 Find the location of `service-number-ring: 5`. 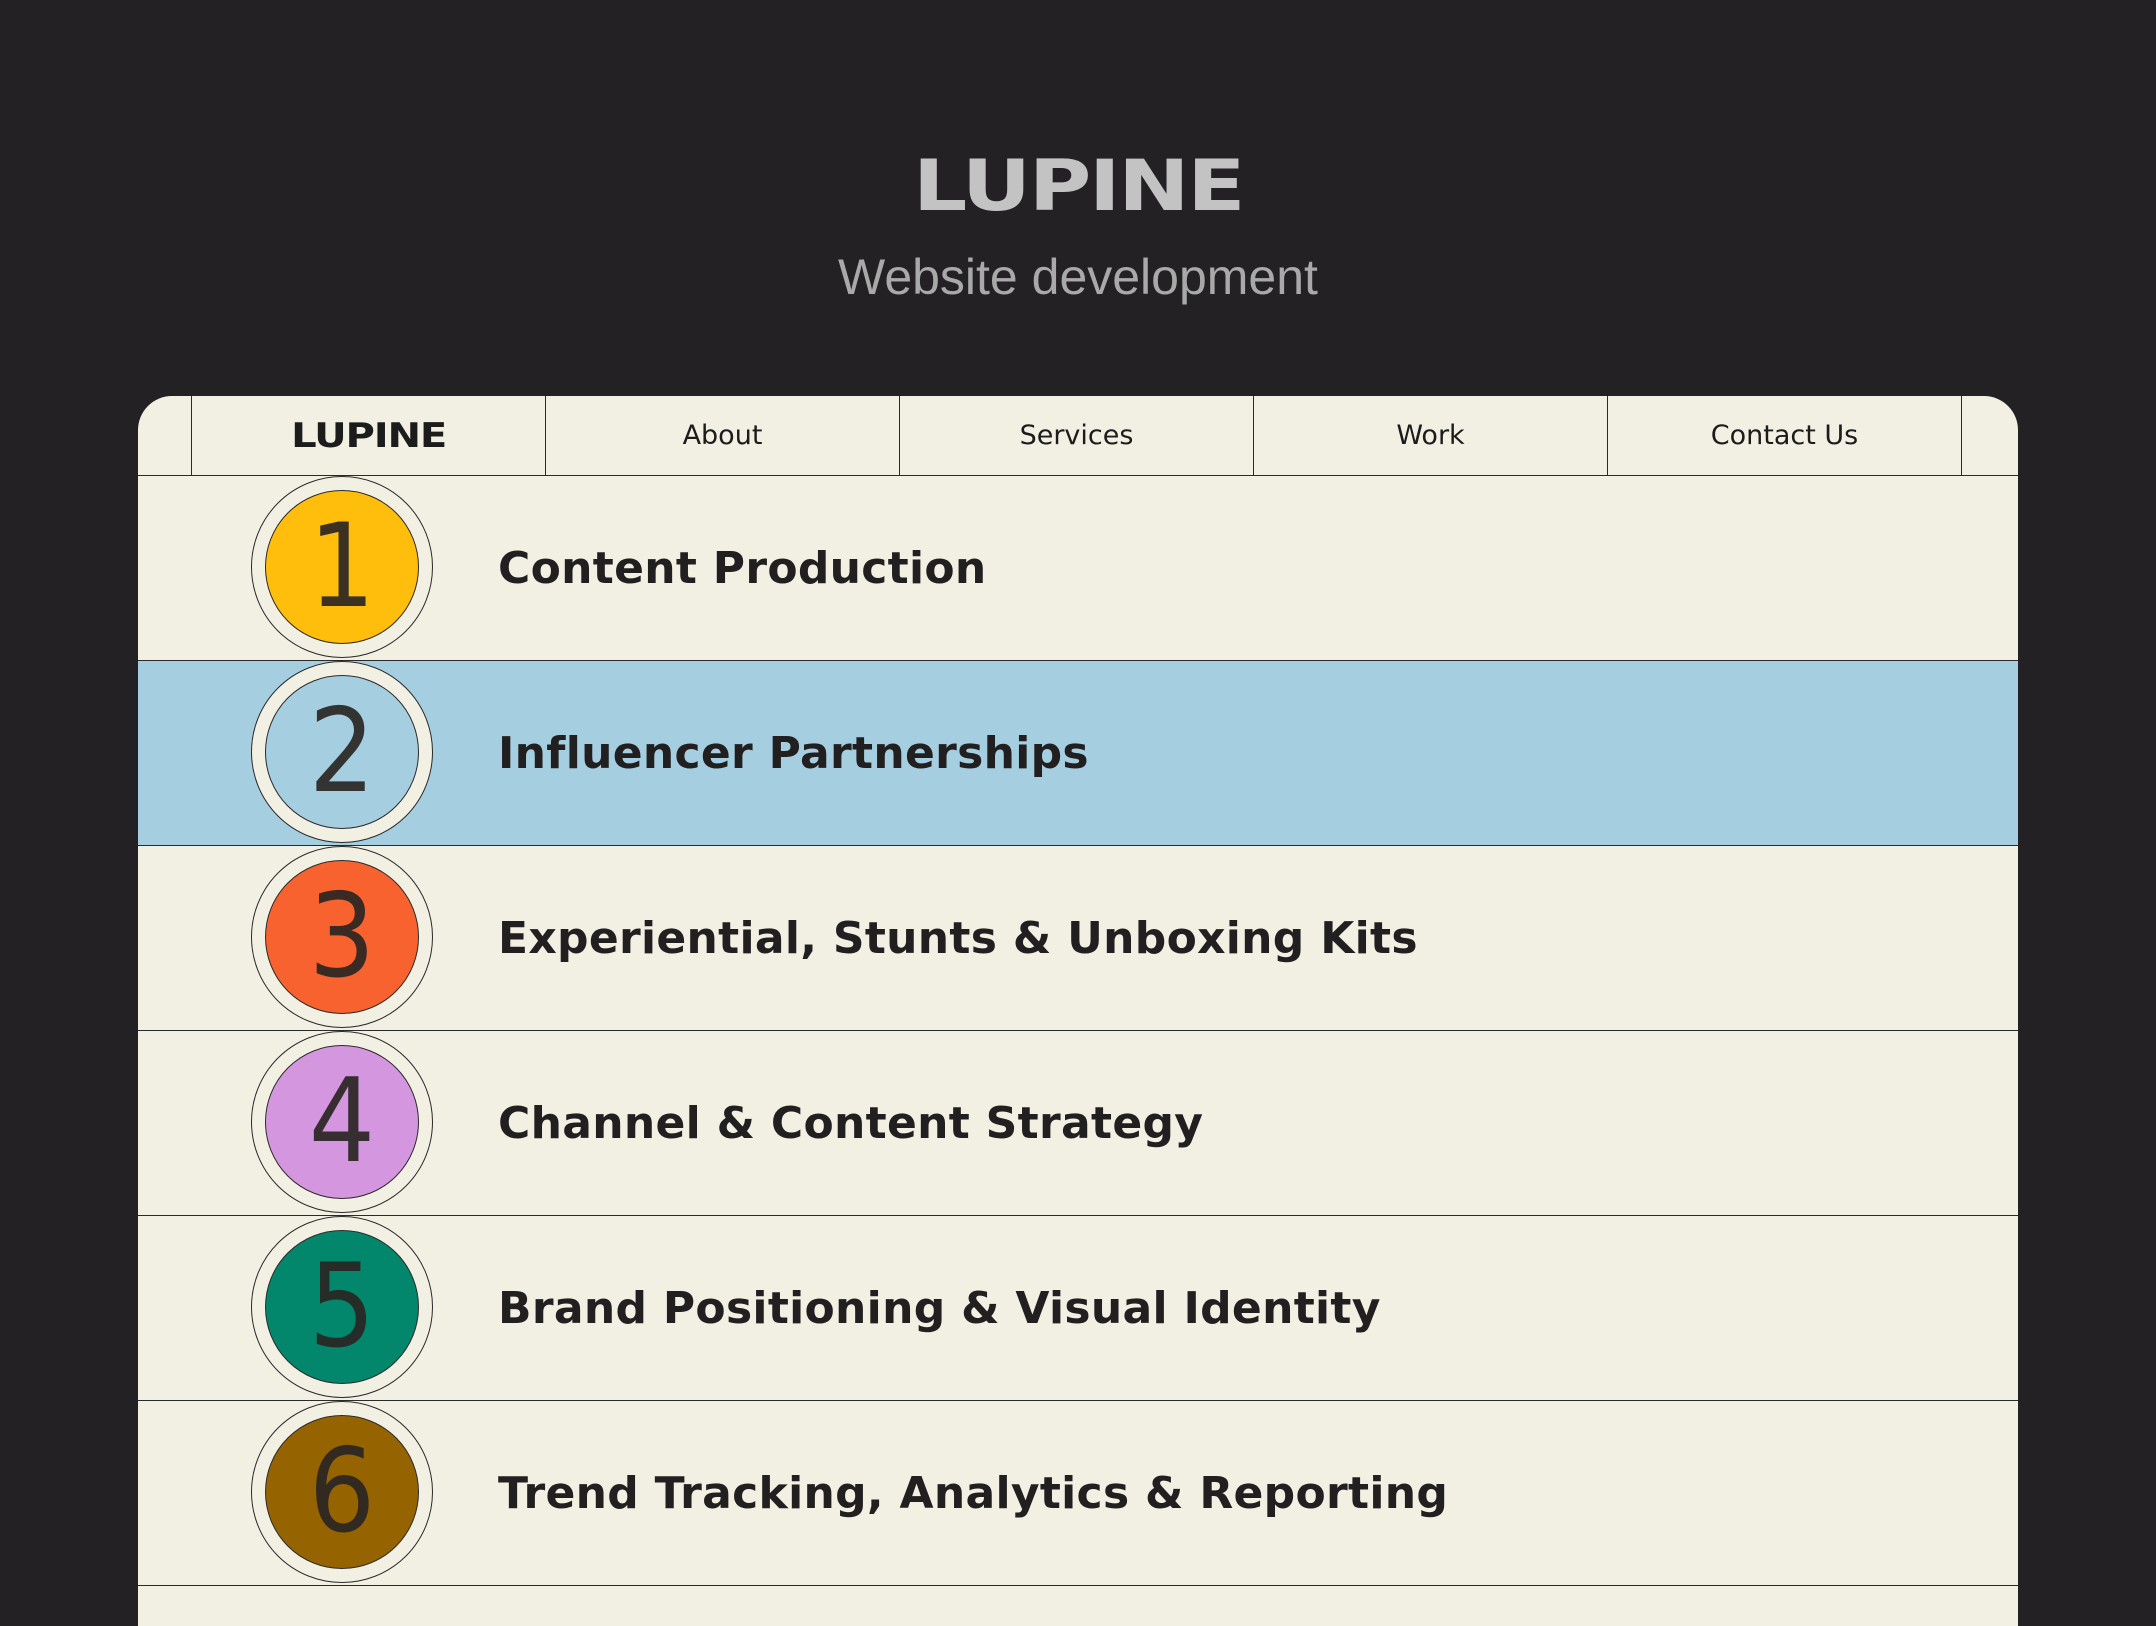

service-number-ring: 5 is located at coordinates (342, 1307).